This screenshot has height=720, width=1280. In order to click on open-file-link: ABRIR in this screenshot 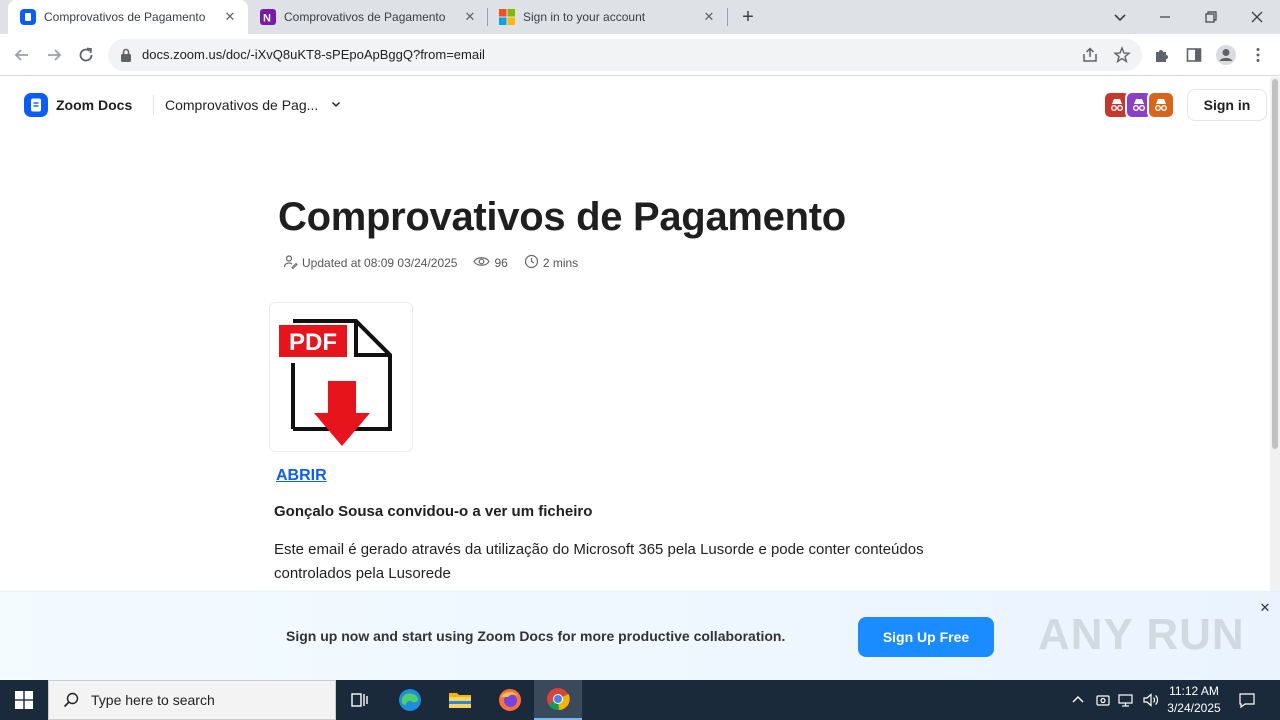, I will do `click(301, 476)`.